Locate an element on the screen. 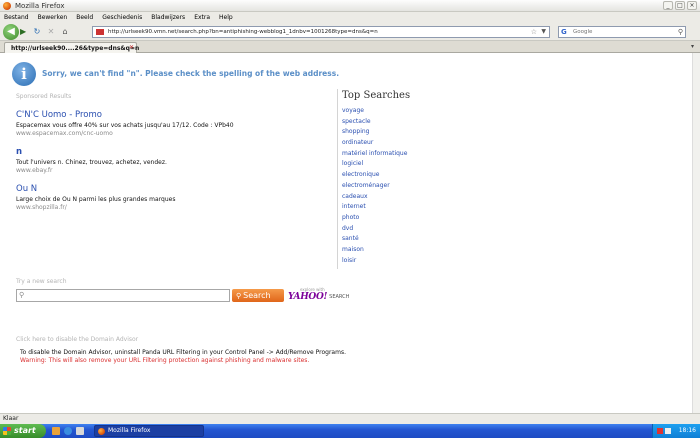 The image size is (700, 438). top-search-link: maison is located at coordinates (376, 250).